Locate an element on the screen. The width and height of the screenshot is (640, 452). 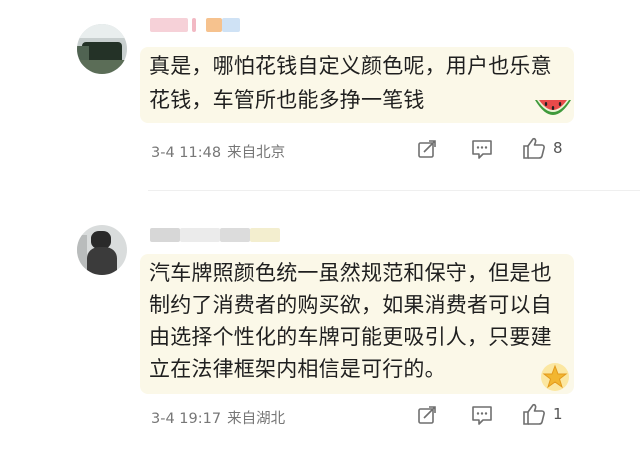
like-count: 8 is located at coordinates (558, 148).